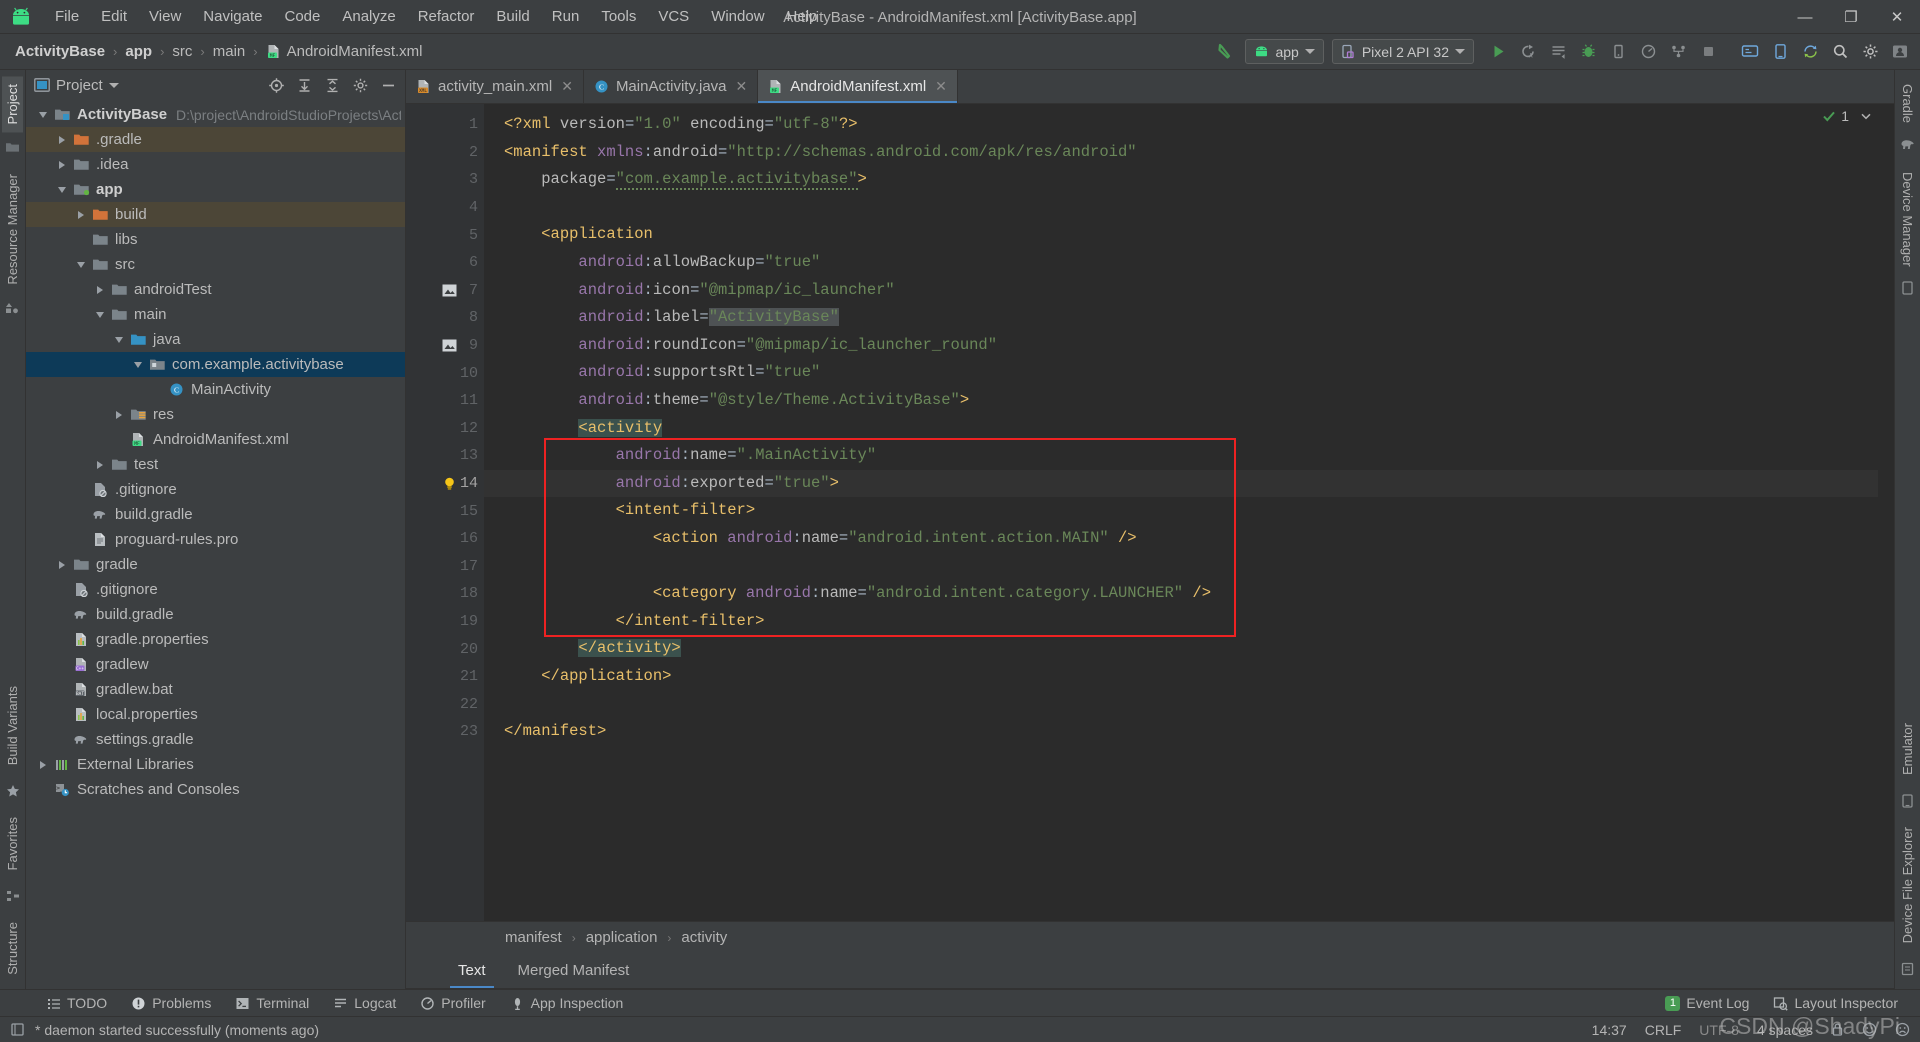 The width and height of the screenshot is (1920, 1042). What do you see at coordinates (215, 789) in the screenshot?
I see `tree-item-scratches-and-consoles: >_ Scratches and Consoles` at bounding box center [215, 789].